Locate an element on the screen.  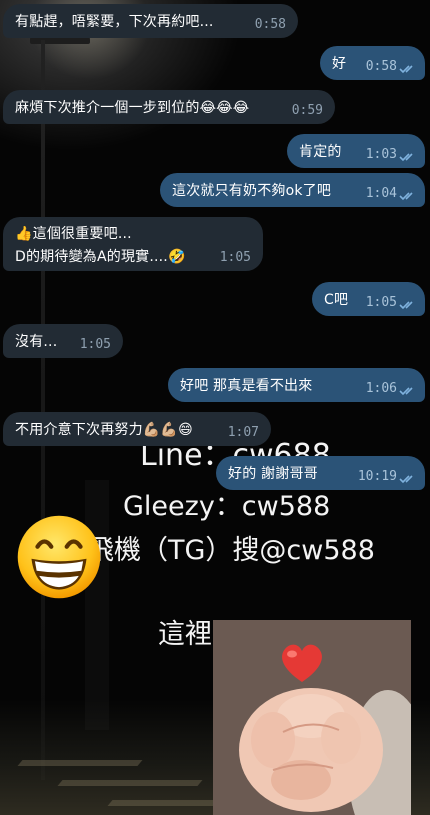
message-text: 不用介意下次再努力💪🏼💪🏼😄 is located at coordinates (104, 430).